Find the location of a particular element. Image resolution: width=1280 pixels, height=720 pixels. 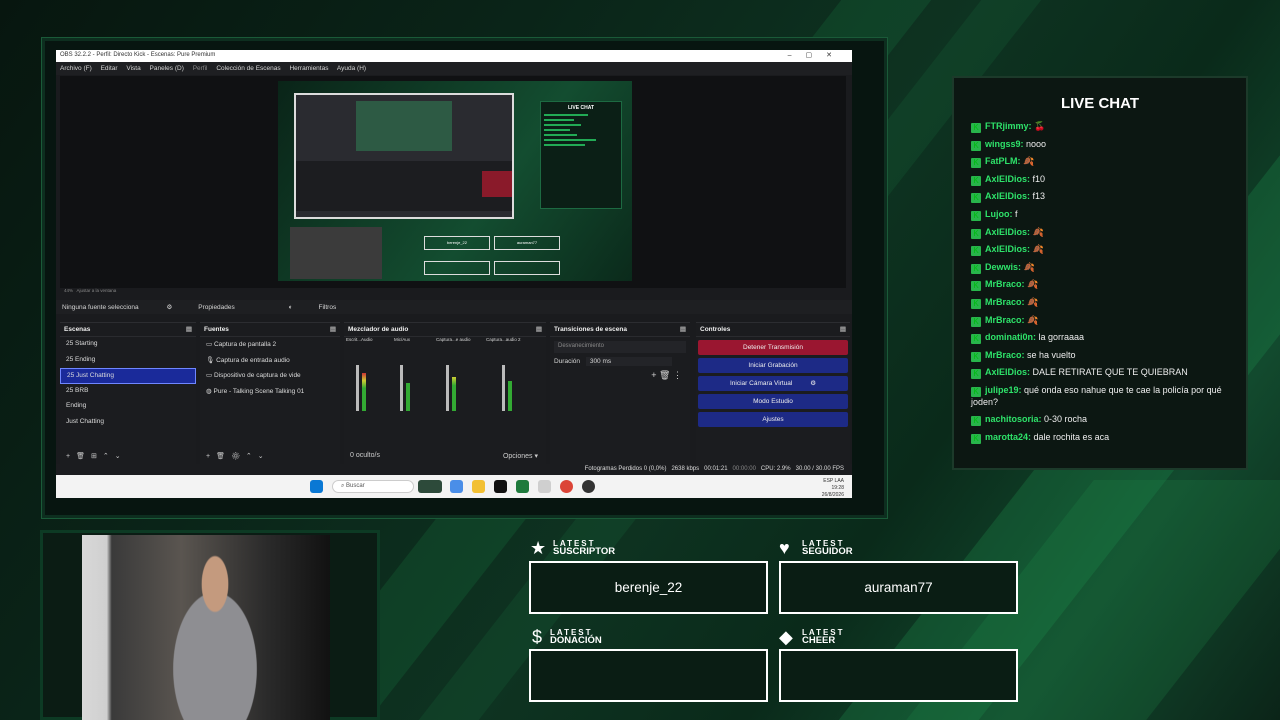

scene-item: 25 Starting is located at coordinates (128, 345).